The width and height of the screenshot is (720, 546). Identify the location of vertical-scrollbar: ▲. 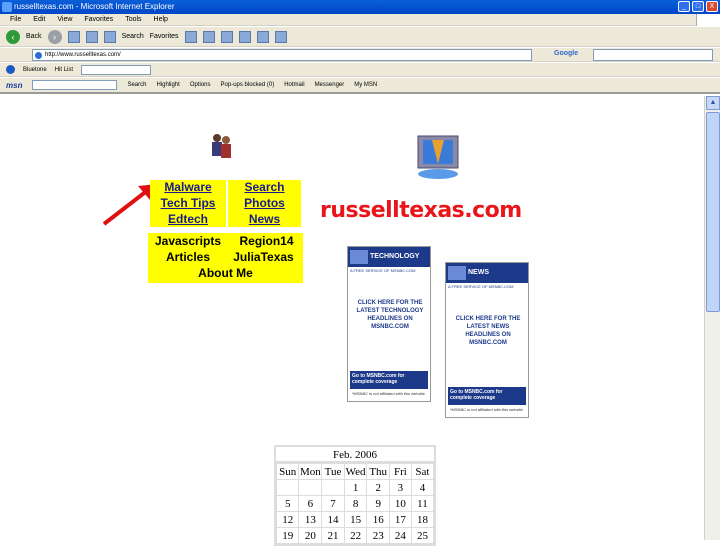
(712, 318).